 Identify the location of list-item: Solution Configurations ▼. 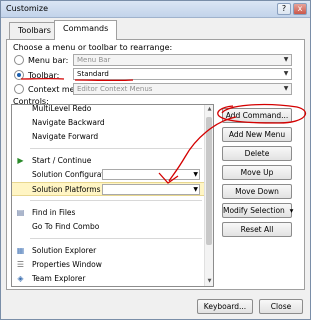
(108, 175).